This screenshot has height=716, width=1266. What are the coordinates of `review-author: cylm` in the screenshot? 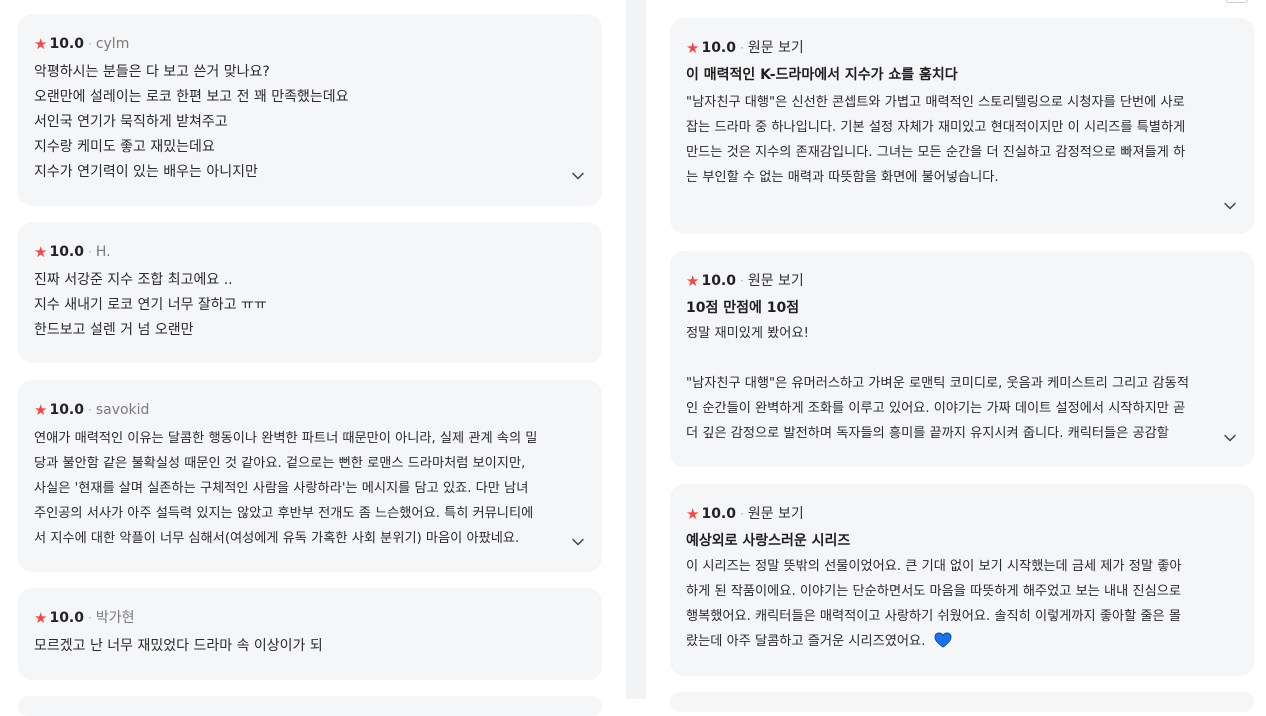 It's located at (112, 44).